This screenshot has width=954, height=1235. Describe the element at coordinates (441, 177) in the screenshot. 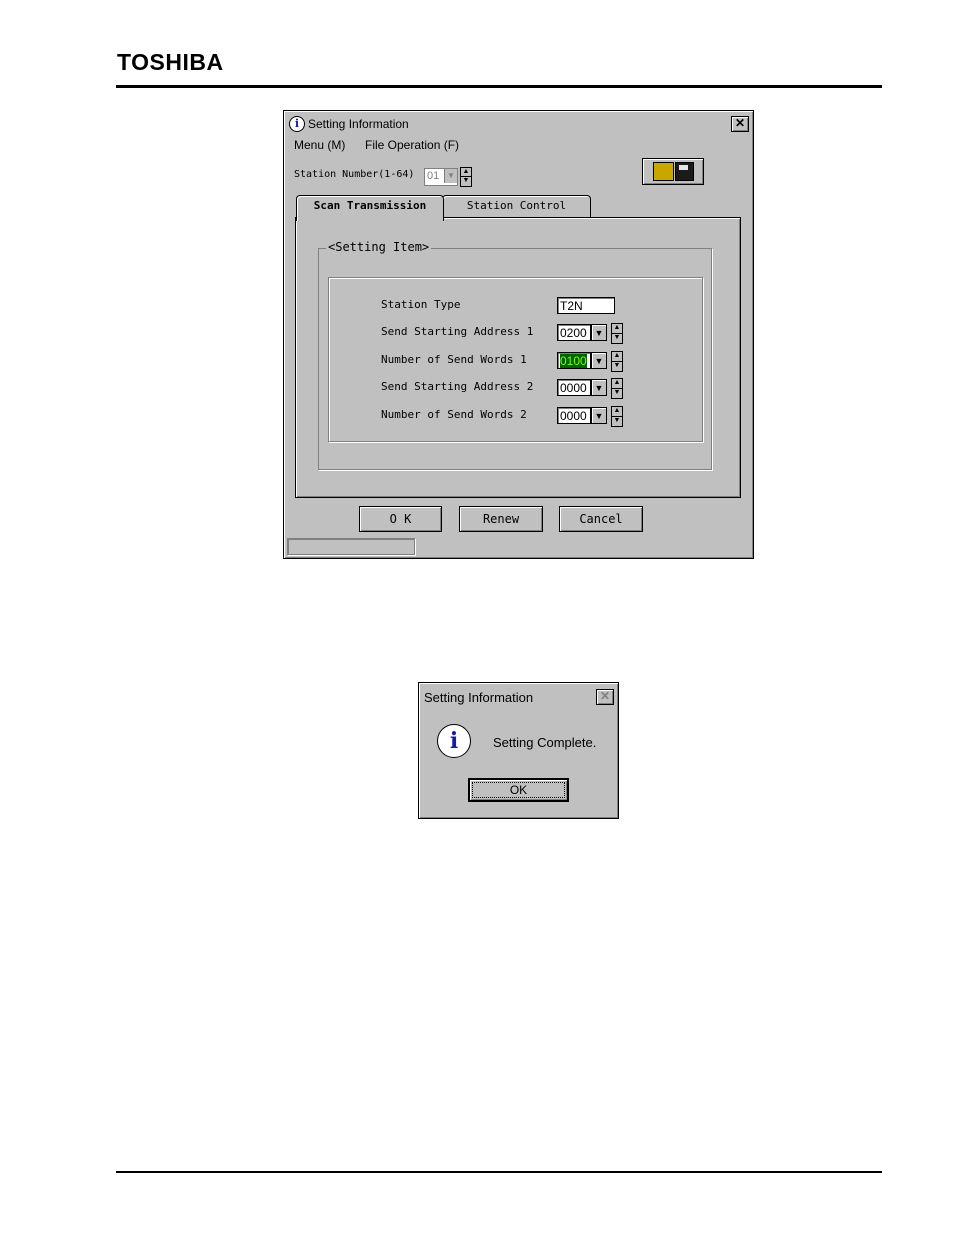

I see `station-number-combo: 01 ▼` at that location.